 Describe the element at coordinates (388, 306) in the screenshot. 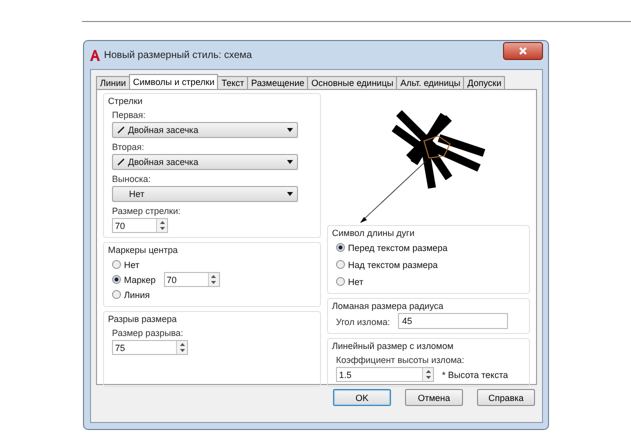

I see `group-title: Ломаная размера радиуса` at that location.